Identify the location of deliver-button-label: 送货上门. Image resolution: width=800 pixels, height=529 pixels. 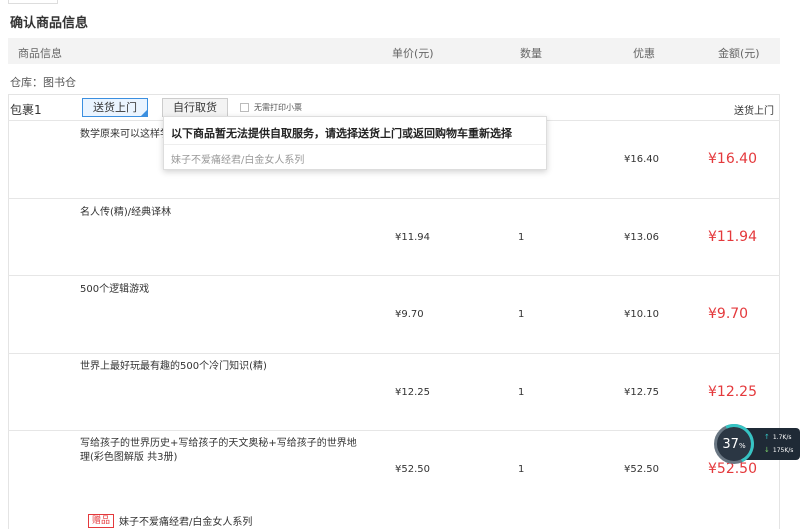
(115, 107).